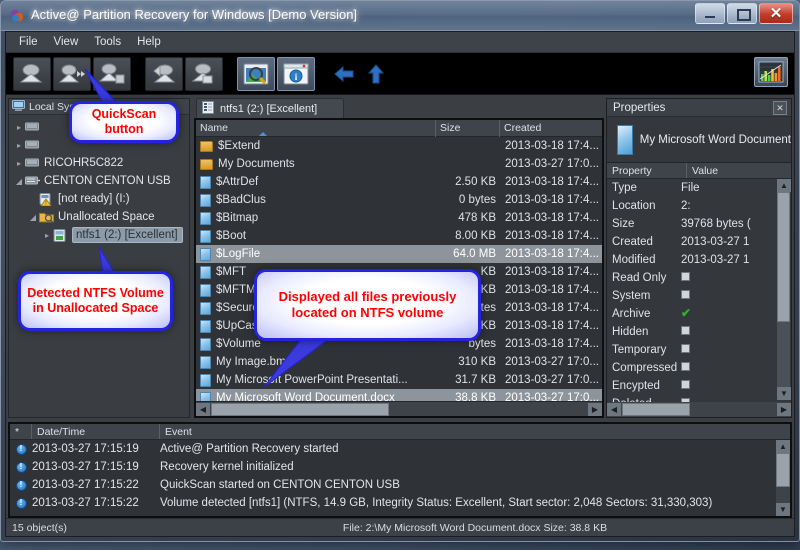 The width and height of the screenshot is (800, 550). What do you see at coordinates (21, 467) in the screenshot?
I see `info-icon: !` at bounding box center [21, 467].